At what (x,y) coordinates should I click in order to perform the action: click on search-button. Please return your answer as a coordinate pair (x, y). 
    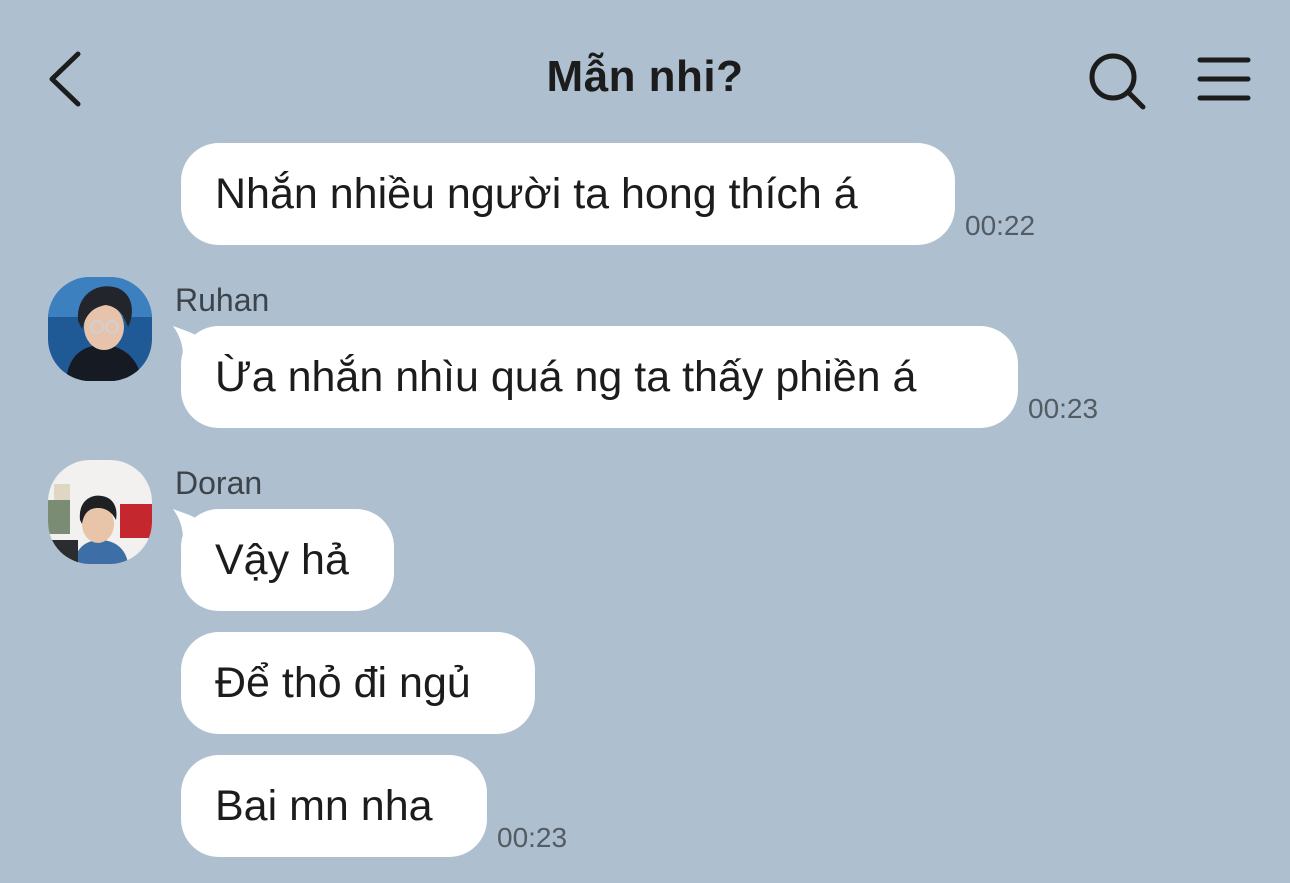
    Looking at the image, I should click on (1118, 82).